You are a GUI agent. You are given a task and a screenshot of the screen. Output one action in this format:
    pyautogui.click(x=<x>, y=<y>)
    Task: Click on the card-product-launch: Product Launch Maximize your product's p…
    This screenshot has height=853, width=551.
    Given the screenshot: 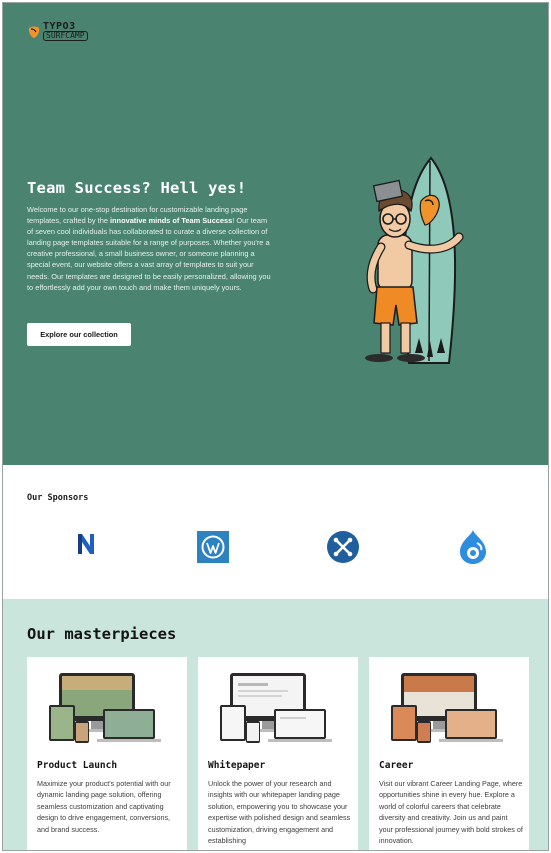 What is the action you would take?
    pyautogui.click(x=107, y=753)
    